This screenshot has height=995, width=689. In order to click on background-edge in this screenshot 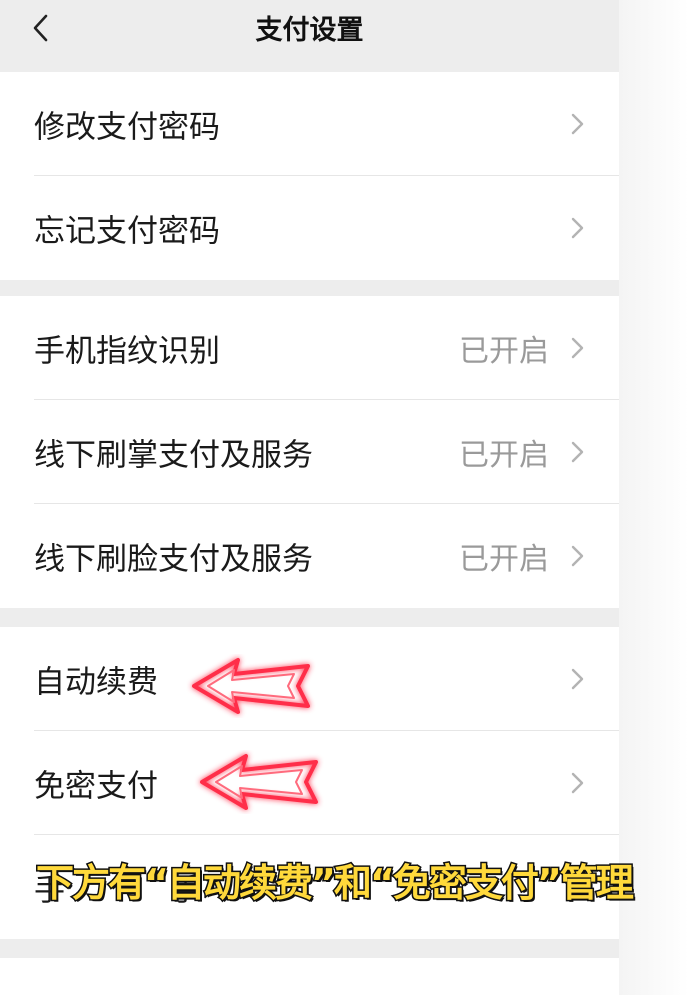, I will do `click(654, 497)`.